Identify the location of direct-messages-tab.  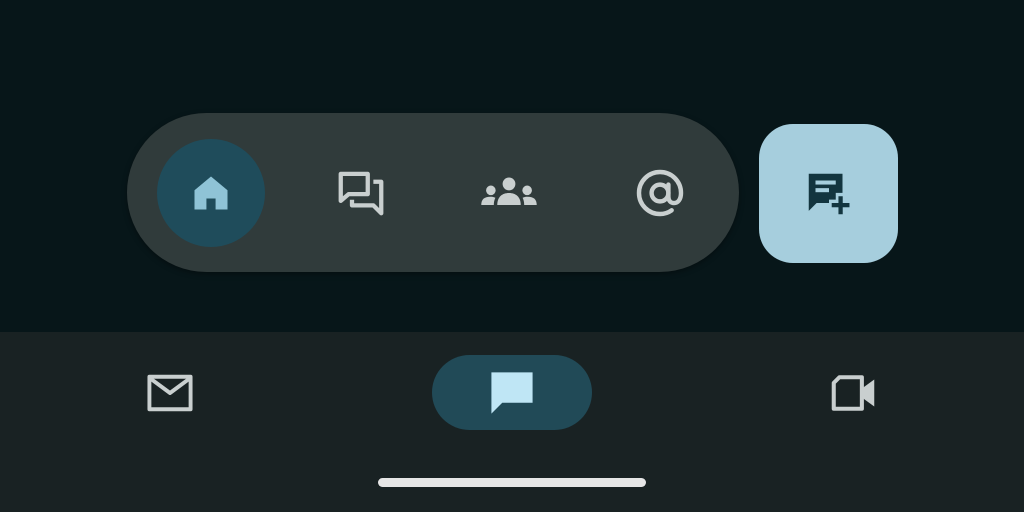
(361, 193).